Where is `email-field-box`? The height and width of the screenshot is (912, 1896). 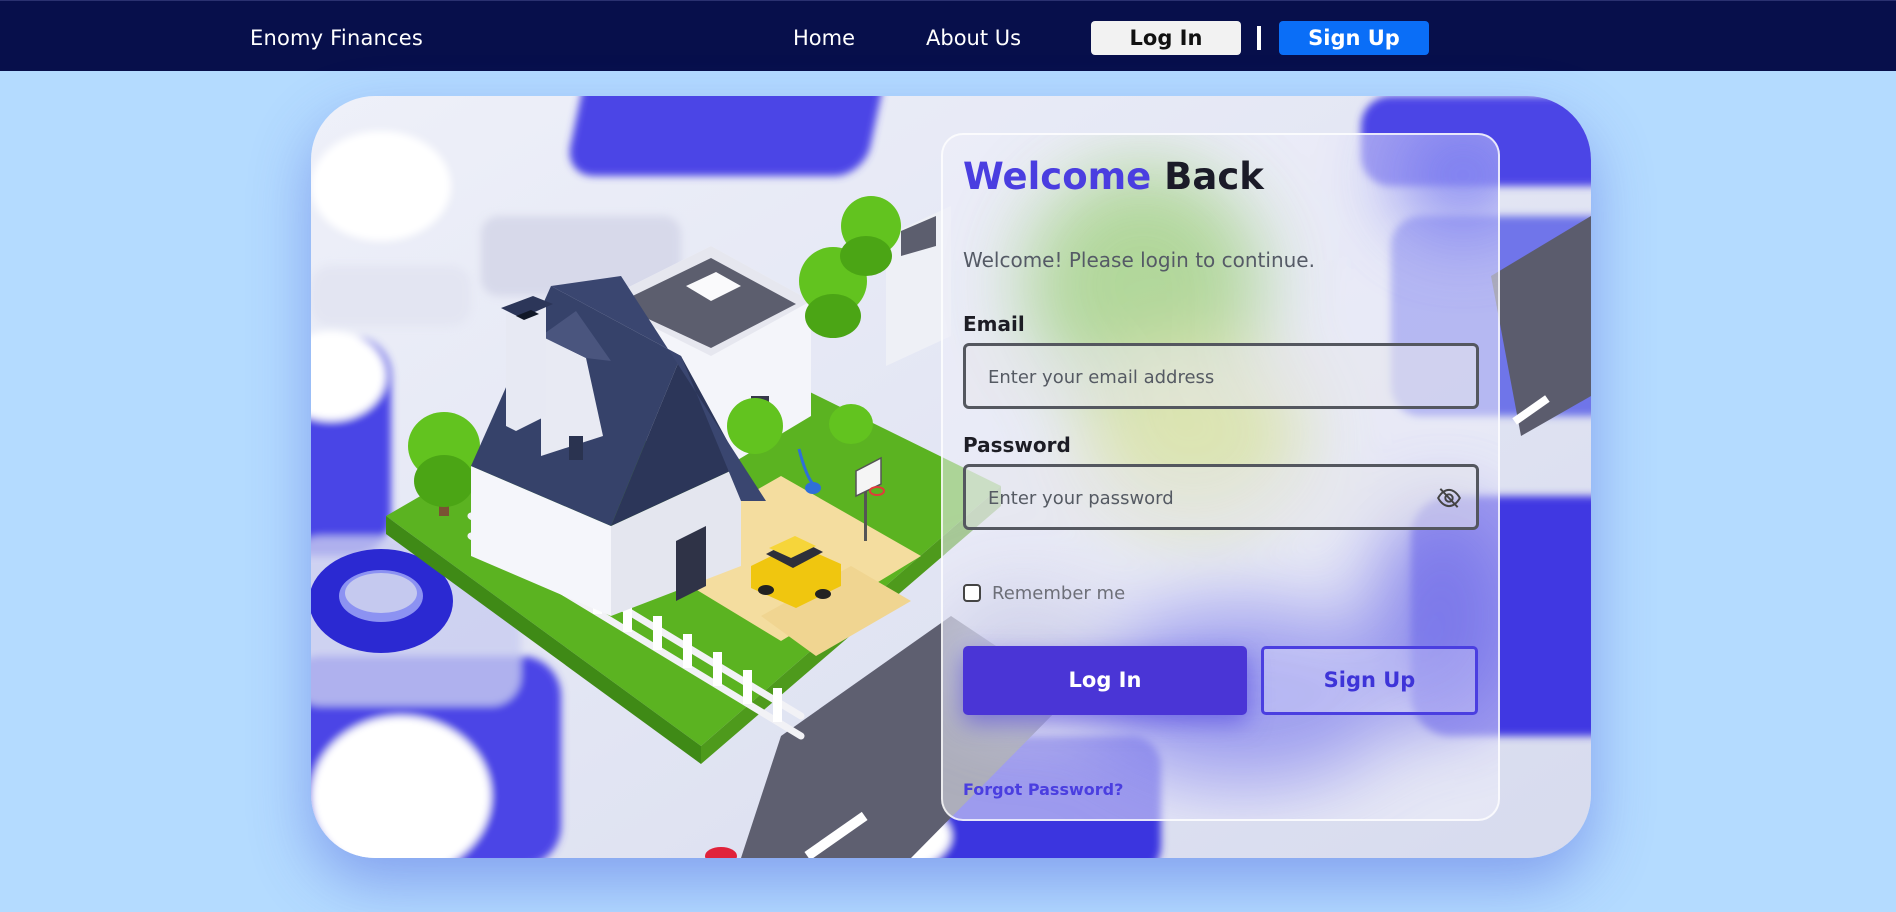 email-field-box is located at coordinates (1221, 376).